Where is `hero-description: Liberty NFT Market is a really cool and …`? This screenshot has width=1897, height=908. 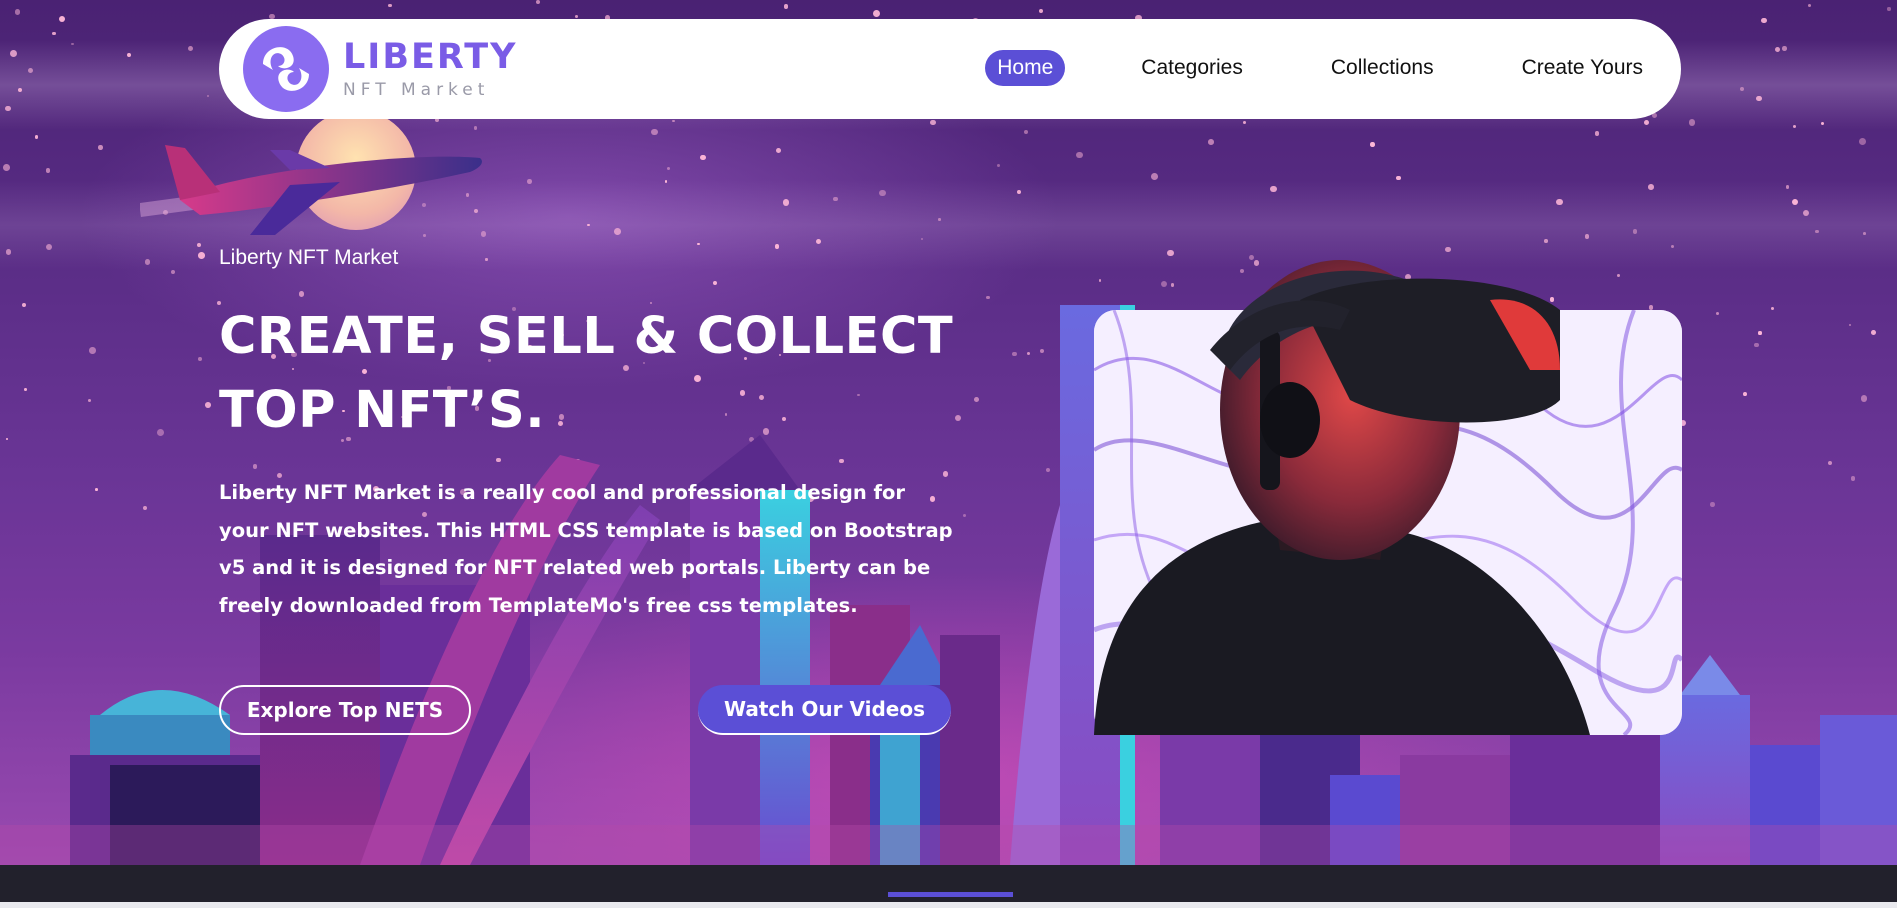 hero-description: Liberty NFT Market is a really cool and … is located at coordinates (586, 549).